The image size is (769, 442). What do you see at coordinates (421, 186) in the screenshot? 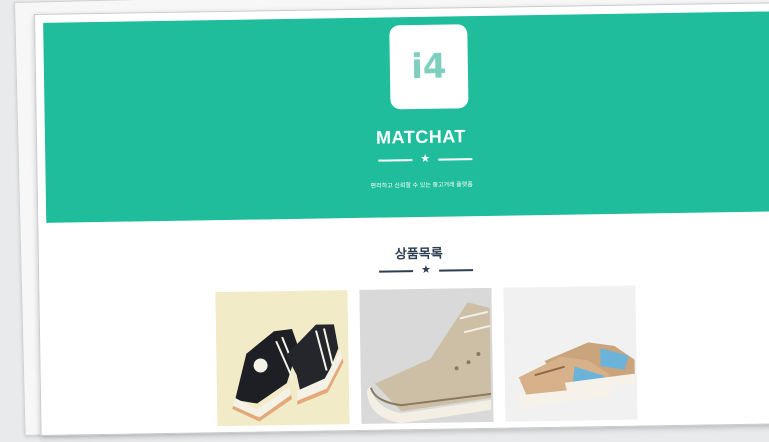
I see `tagline: 편리하고 신뢰할 수 있는 중고거래 플랫폼` at bounding box center [421, 186].